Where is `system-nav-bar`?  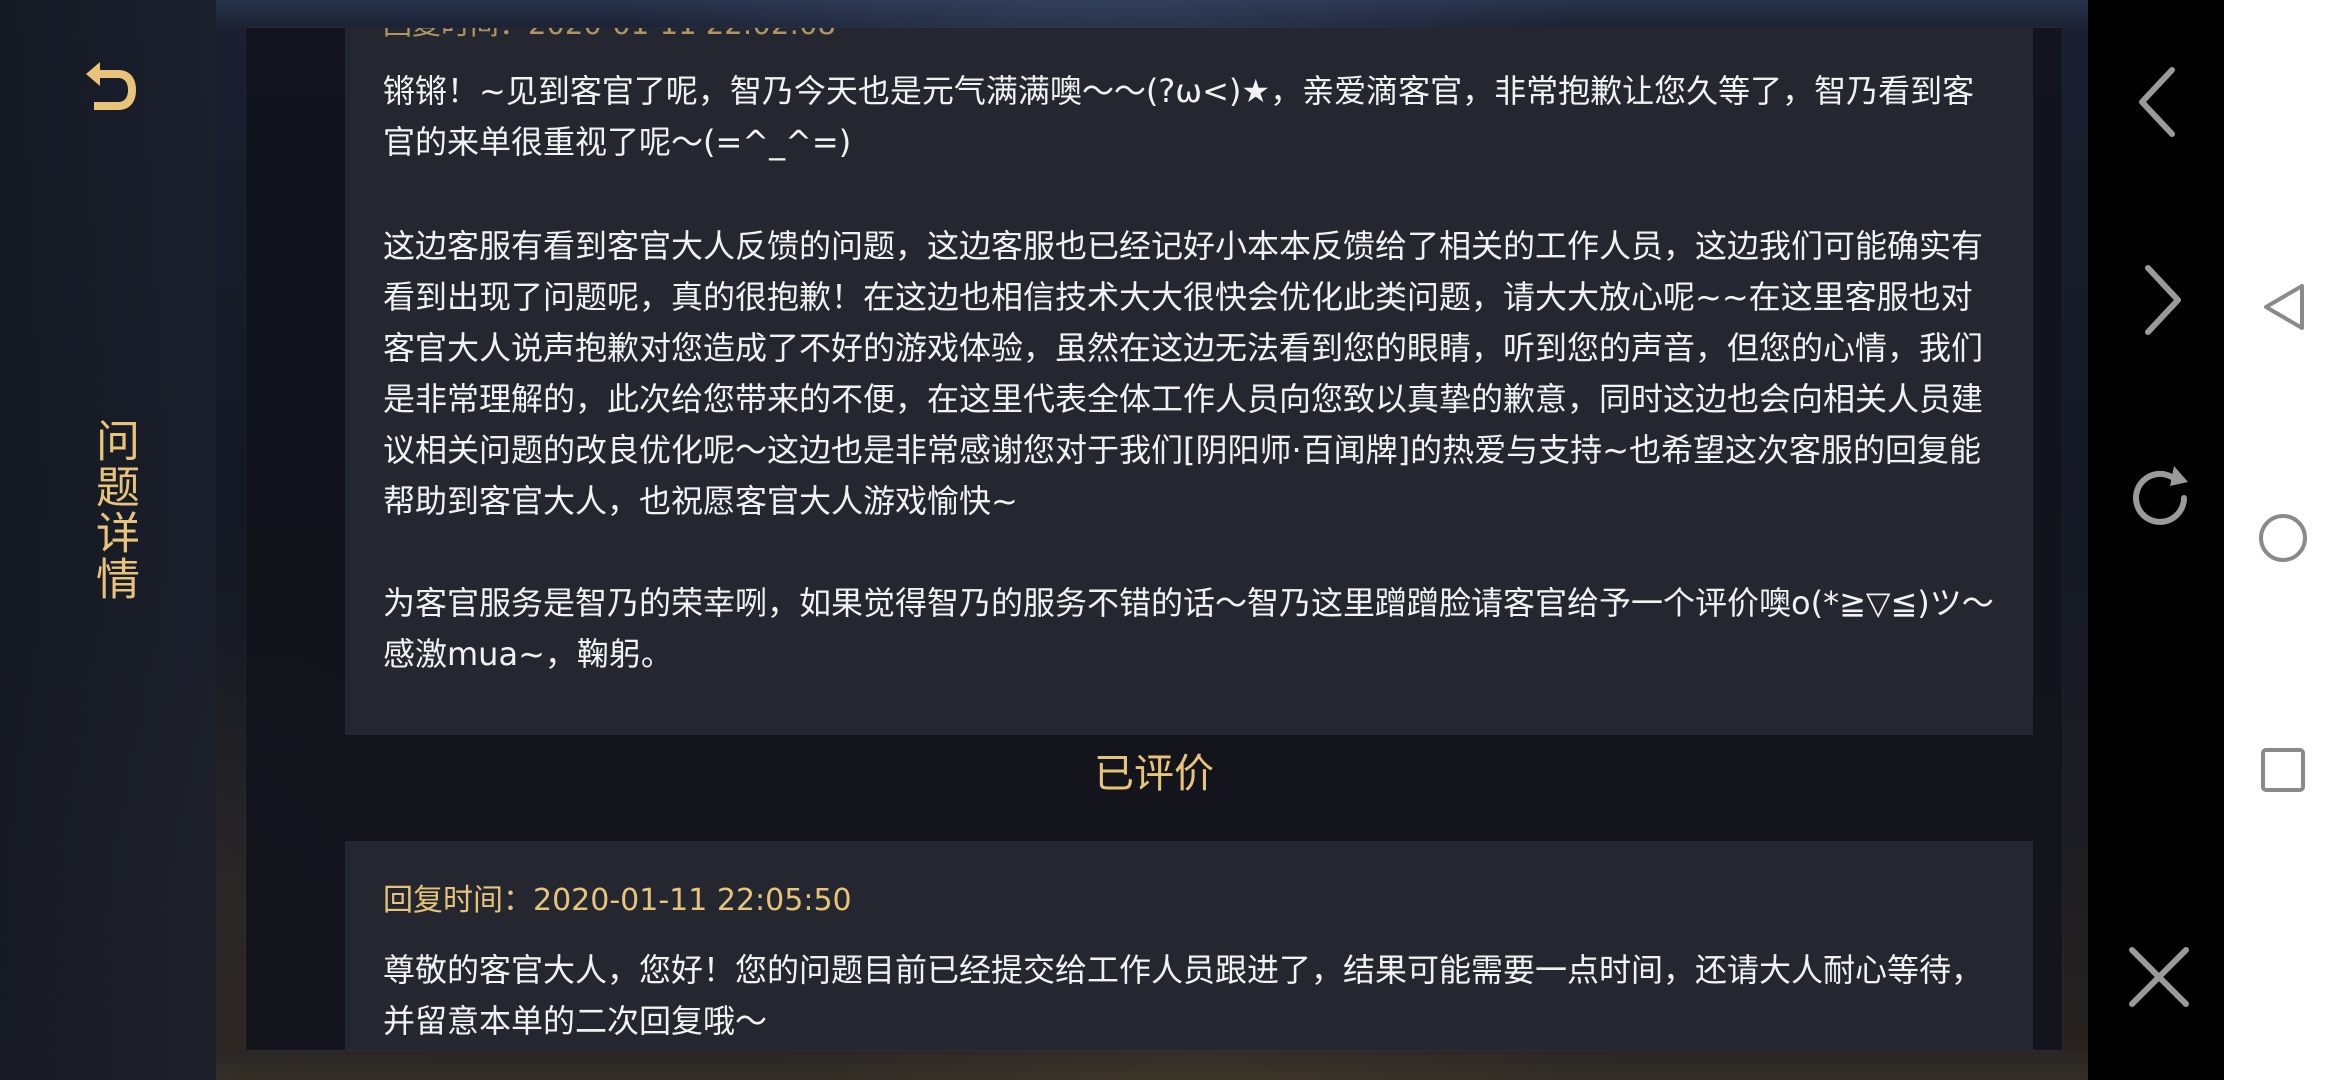 system-nav-bar is located at coordinates (2282, 540).